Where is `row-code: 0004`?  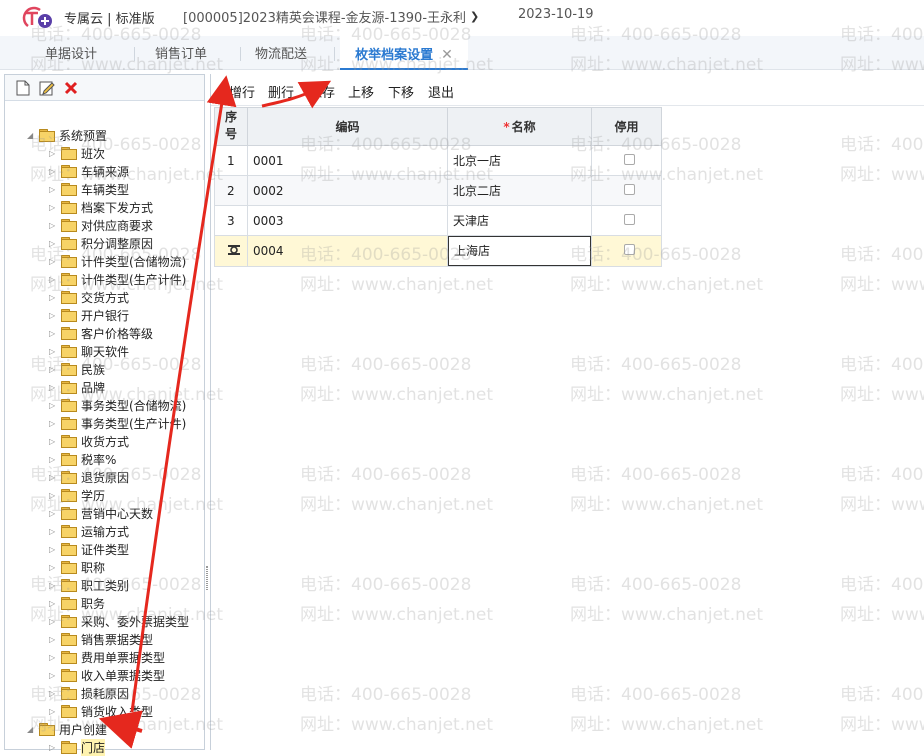
row-code: 0004 is located at coordinates (347, 251).